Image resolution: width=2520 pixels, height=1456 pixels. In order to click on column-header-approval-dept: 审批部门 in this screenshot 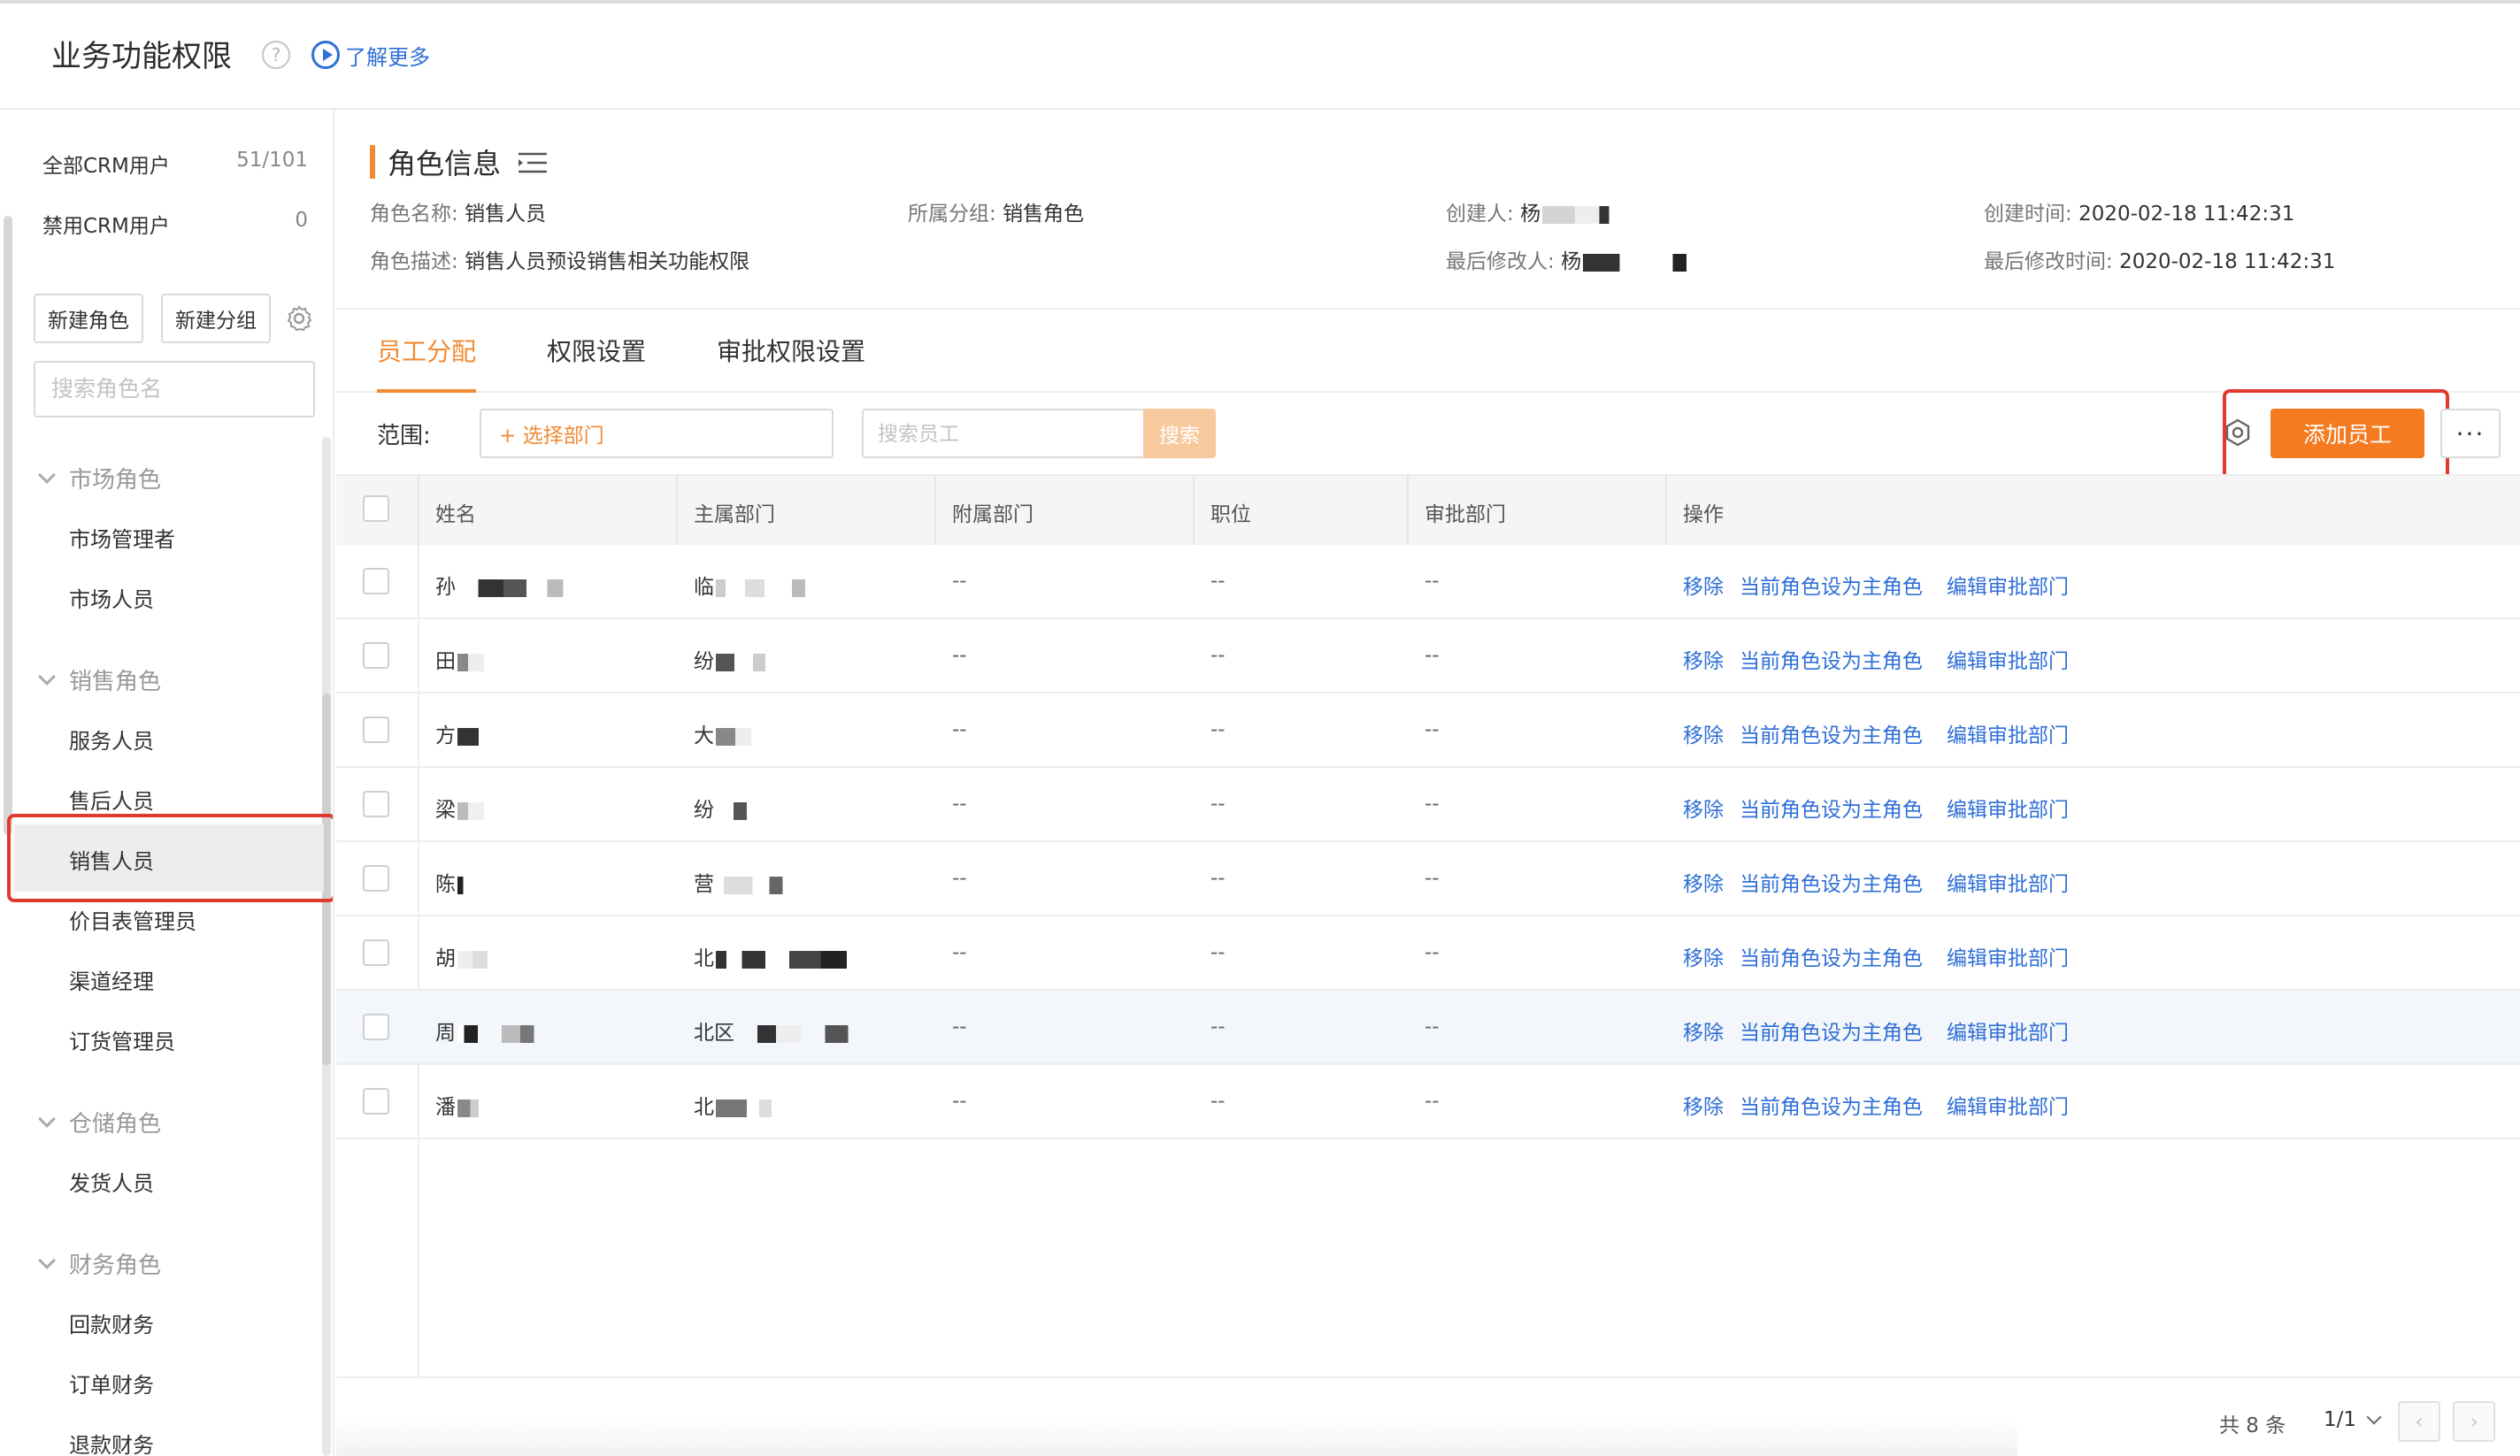, I will do `click(1465, 512)`.